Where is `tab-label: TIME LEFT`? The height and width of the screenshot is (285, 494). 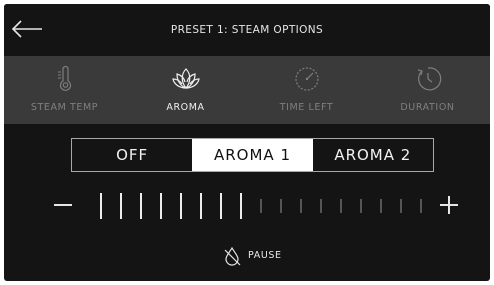
tab-label: TIME LEFT is located at coordinates (306, 107).